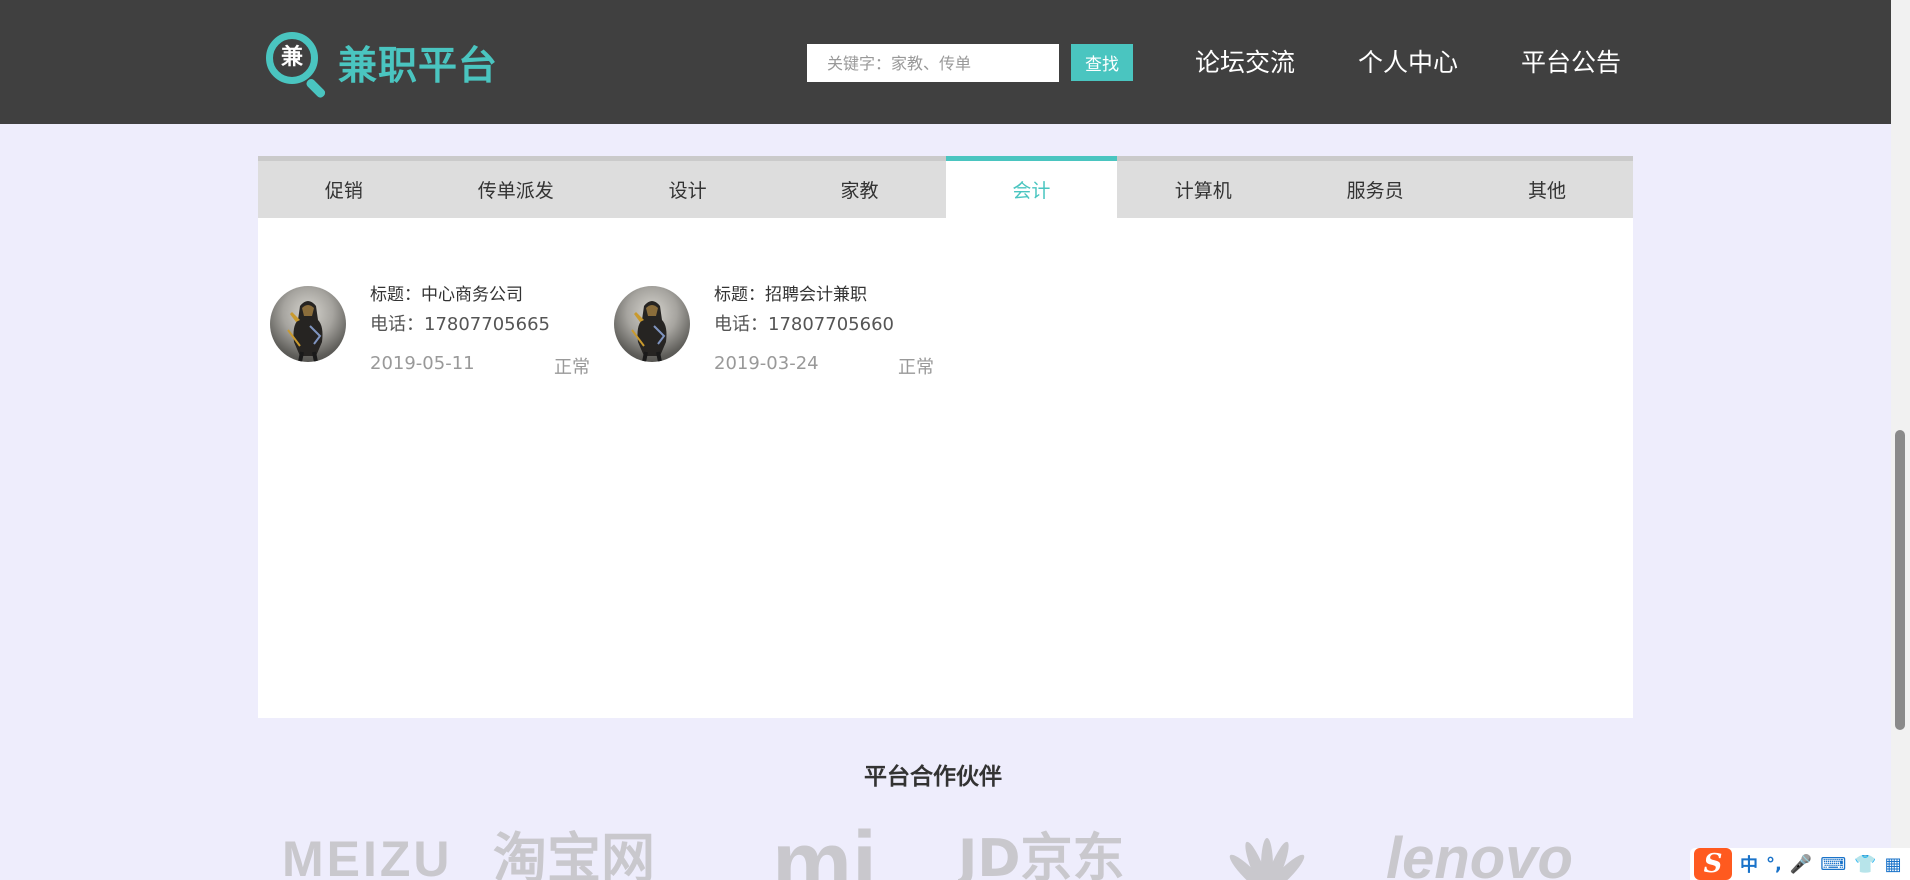  What do you see at coordinates (1547, 187) in the screenshot?
I see `tab-other: 其他` at bounding box center [1547, 187].